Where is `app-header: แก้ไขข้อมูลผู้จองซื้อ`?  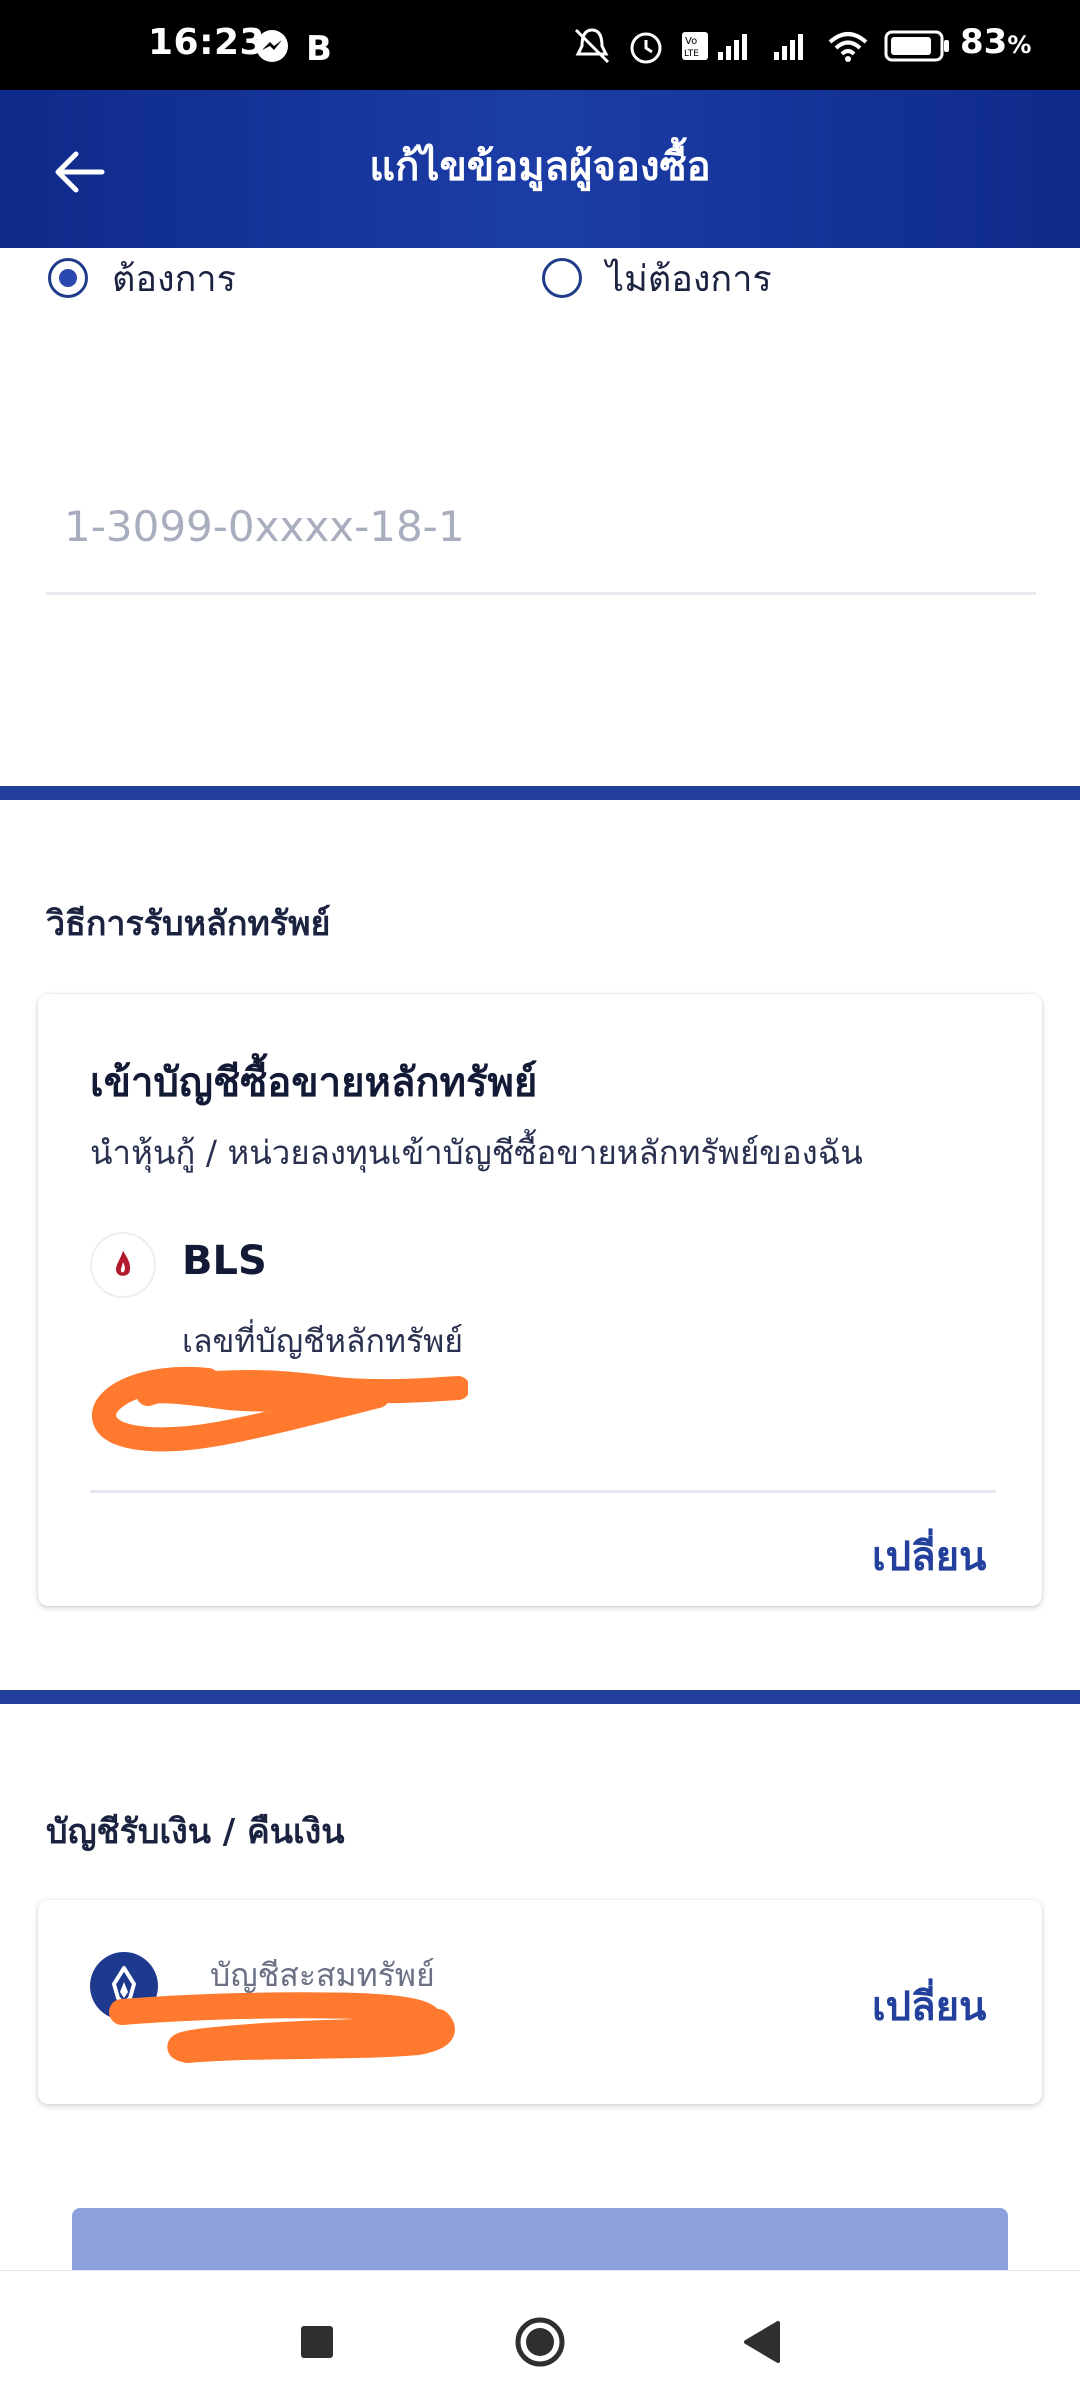 app-header: แก้ไขข้อมูลผู้จองซื้อ is located at coordinates (540, 169).